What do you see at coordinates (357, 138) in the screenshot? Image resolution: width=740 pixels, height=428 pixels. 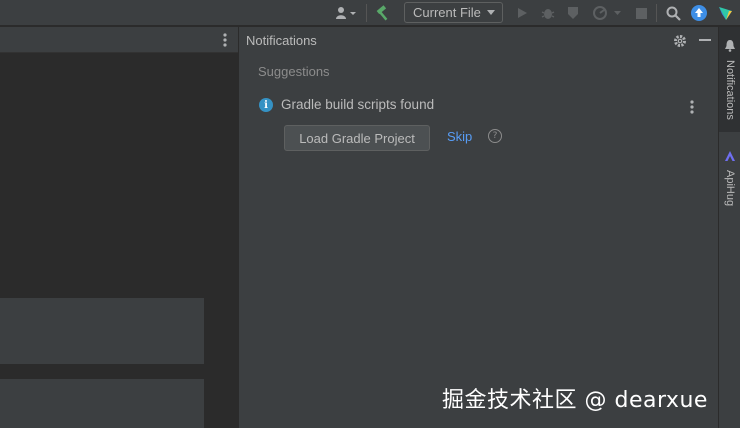 I see `load-gradle-project-button: Load Gradle Project` at bounding box center [357, 138].